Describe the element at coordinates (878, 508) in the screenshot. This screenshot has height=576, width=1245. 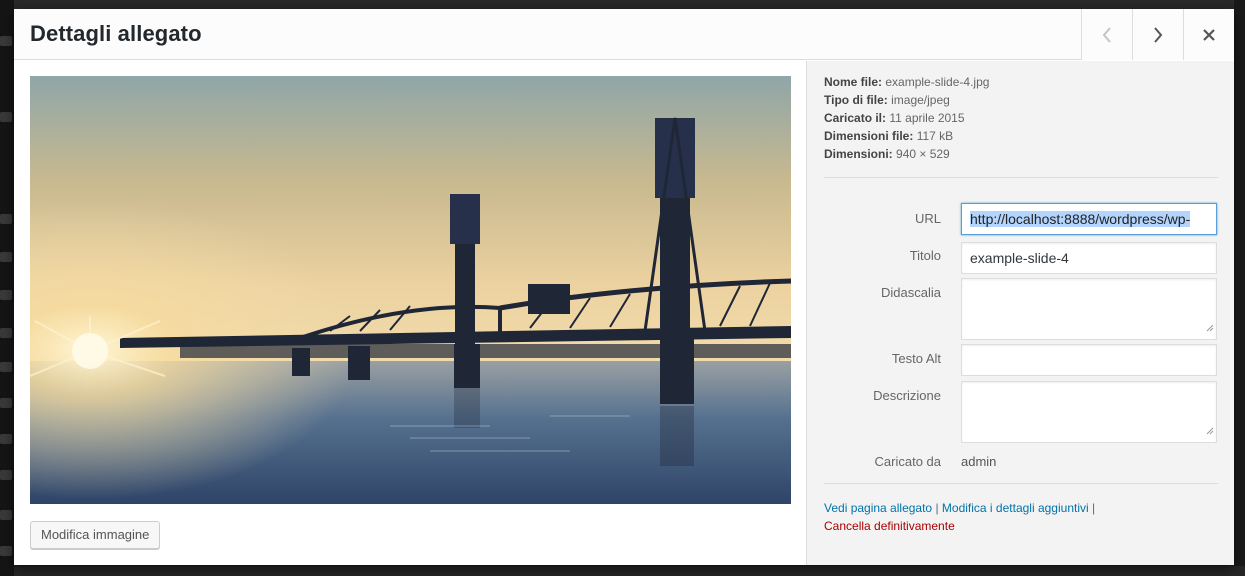
I see `view-attachment-page-link: Vedi pagina allegato` at that location.